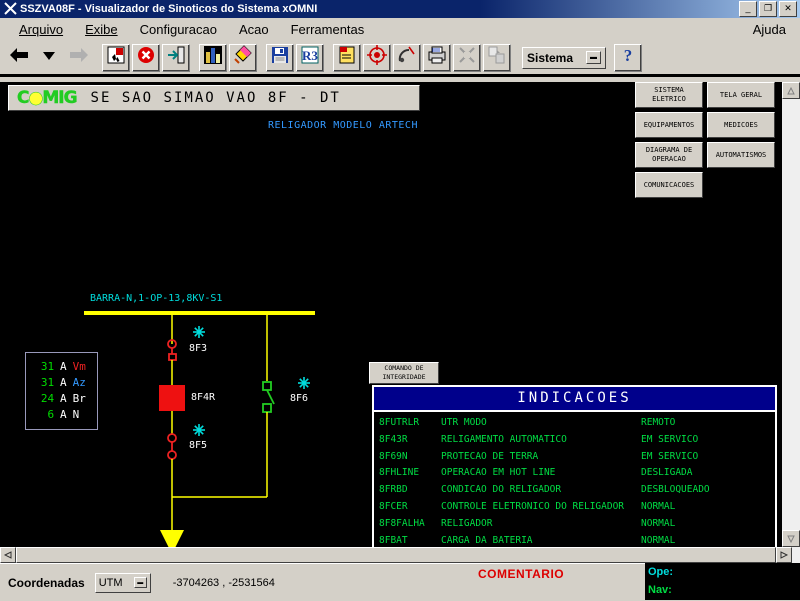 This screenshot has width=800, height=601. I want to click on restore-icon: ❐, so click(768, 8).